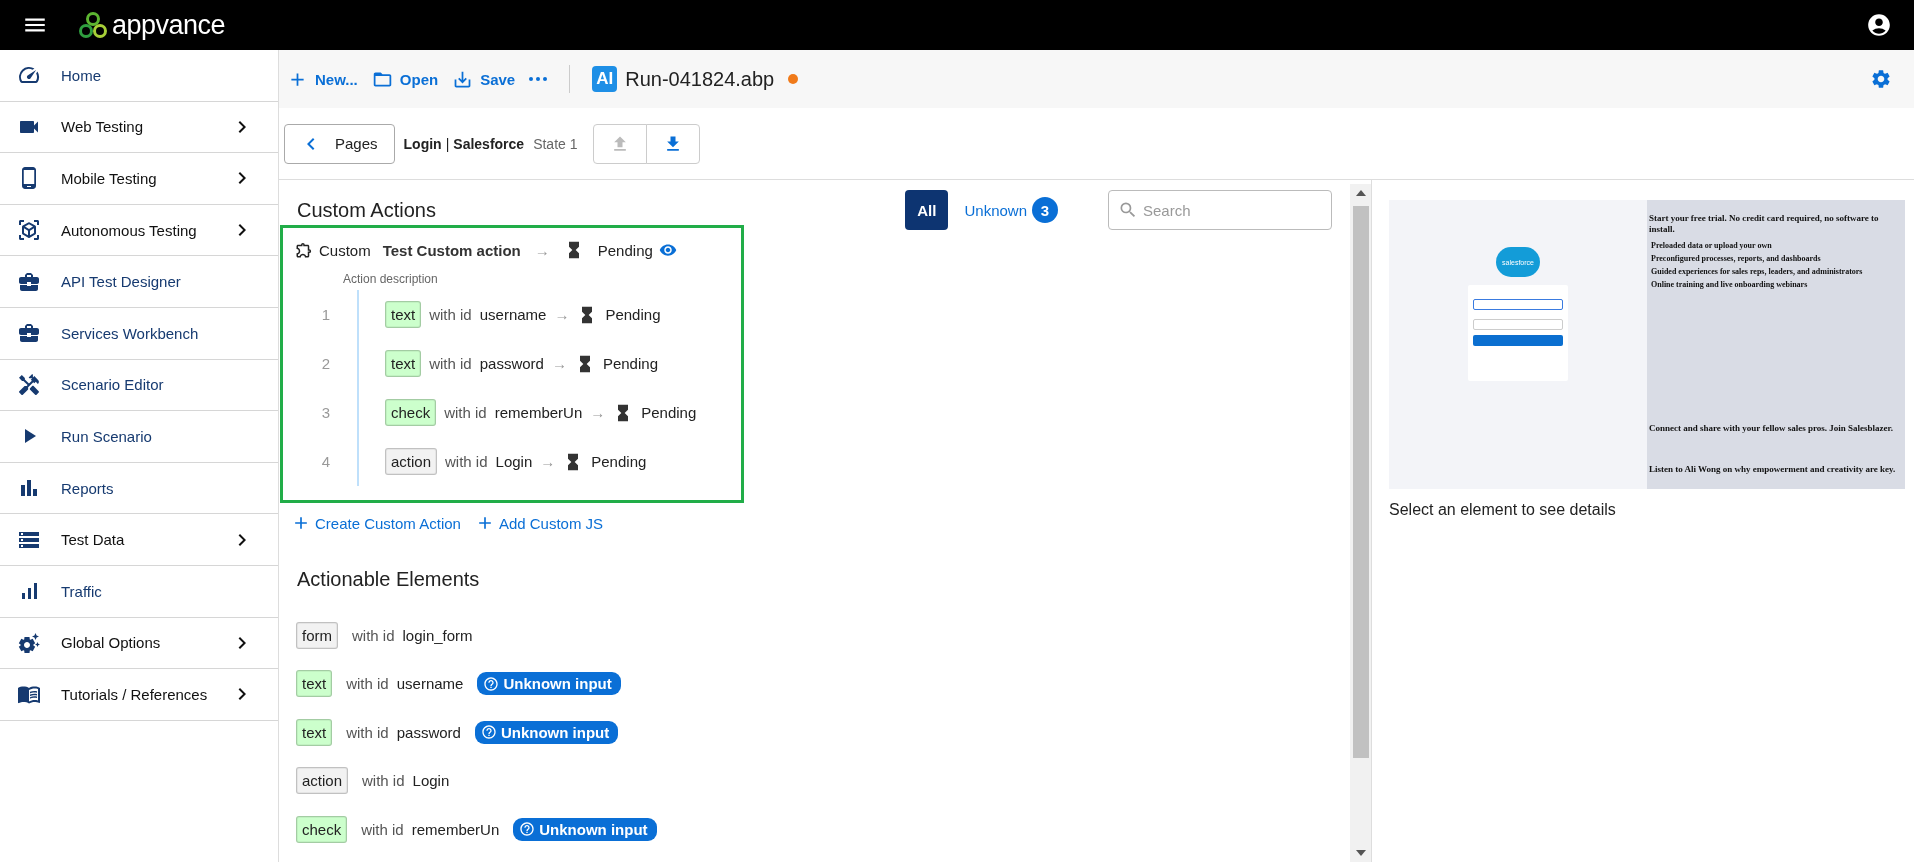 Image resolution: width=1914 pixels, height=862 pixels. I want to click on sidebar-item: Web Testing, so click(139, 127).